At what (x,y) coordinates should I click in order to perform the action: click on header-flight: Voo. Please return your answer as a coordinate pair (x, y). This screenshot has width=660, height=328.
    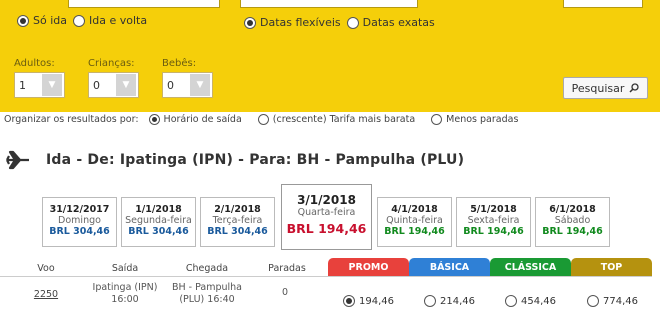
    Looking at the image, I should click on (46, 268).